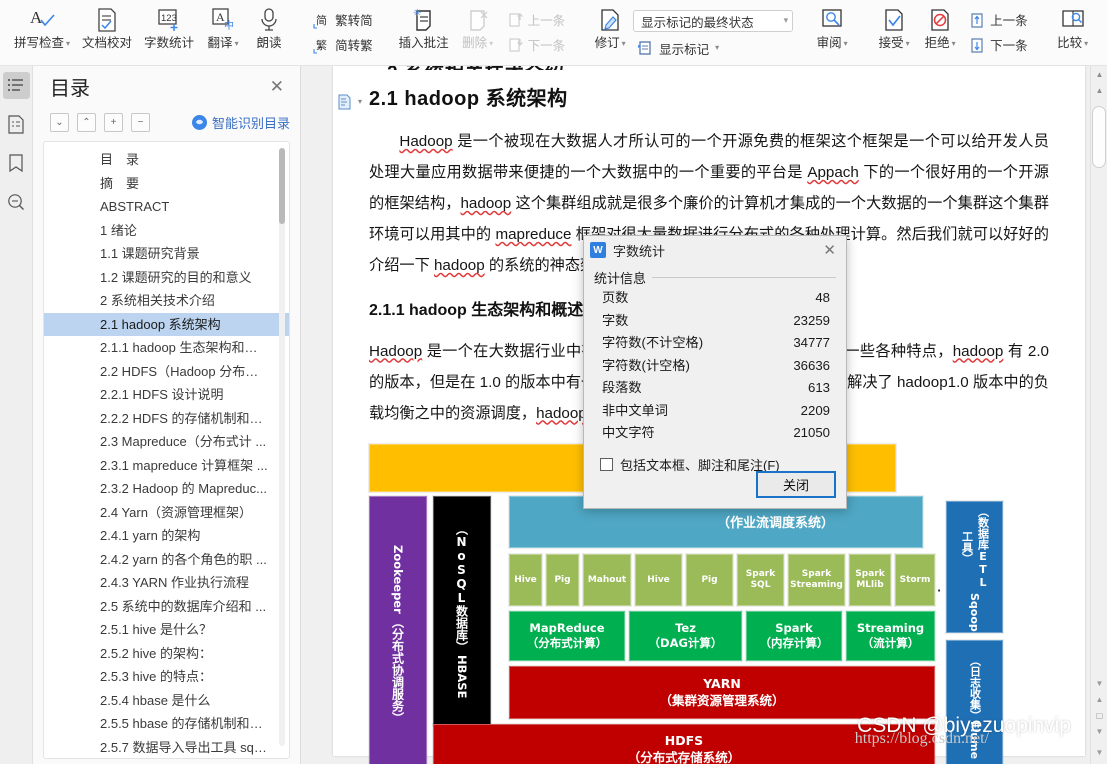  What do you see at coordinates (16, 85) in the screenshot?
I see `rail-button-outline` at bounding box center [16, 85].